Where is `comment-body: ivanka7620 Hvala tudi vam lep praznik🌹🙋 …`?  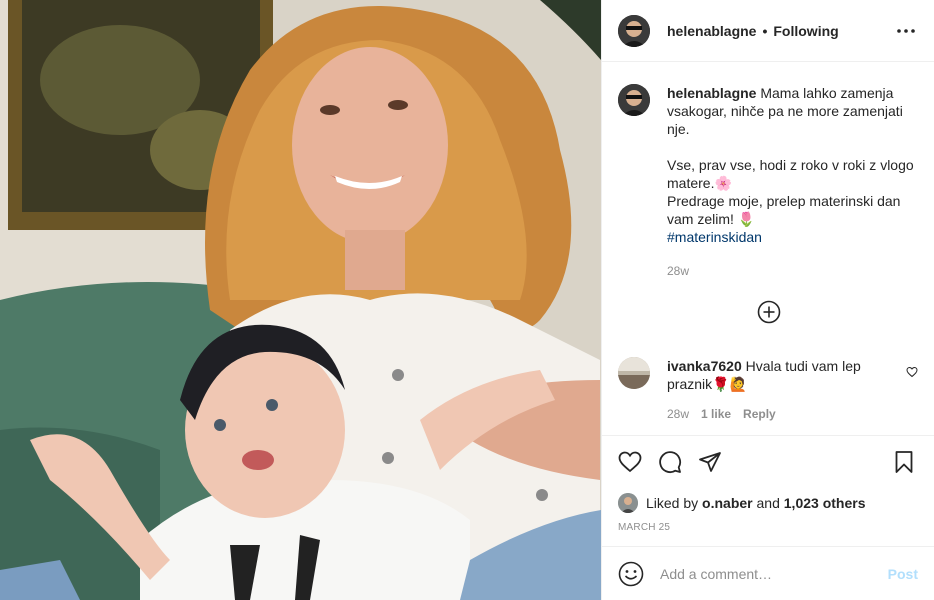 comment-body: ivanka7620 Hvala tudi vam lep praznik🌹🙋 … is located at coordinates (772, 390).